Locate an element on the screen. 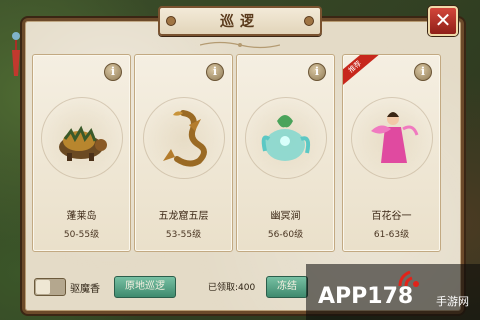 This screenshot has height=320, width=480. map-card-wulongku: i 五龙窟五层 53-55级 is located at coordinates (183, 153).